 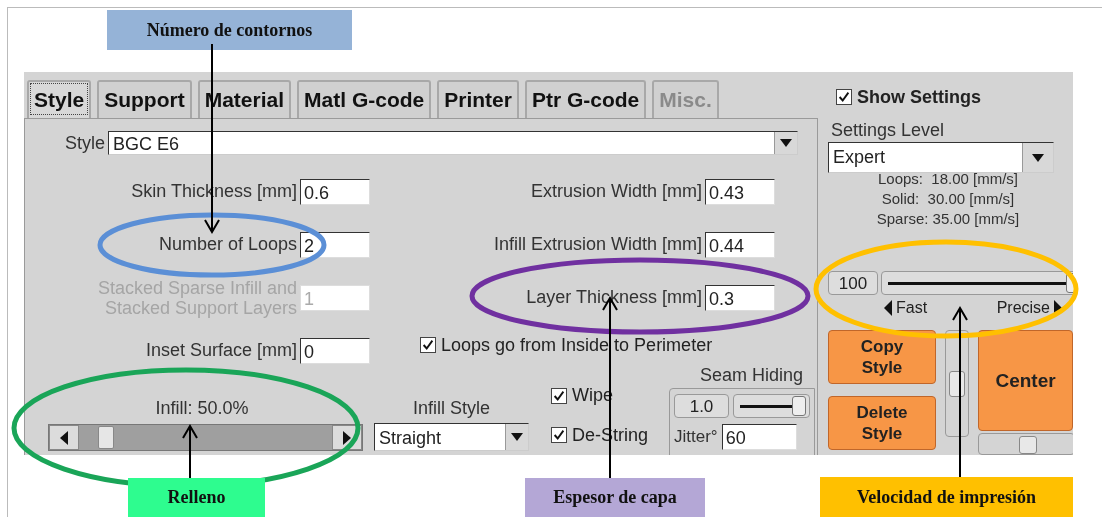 I want to click on input-field: 2, so click(x=335, y=244).